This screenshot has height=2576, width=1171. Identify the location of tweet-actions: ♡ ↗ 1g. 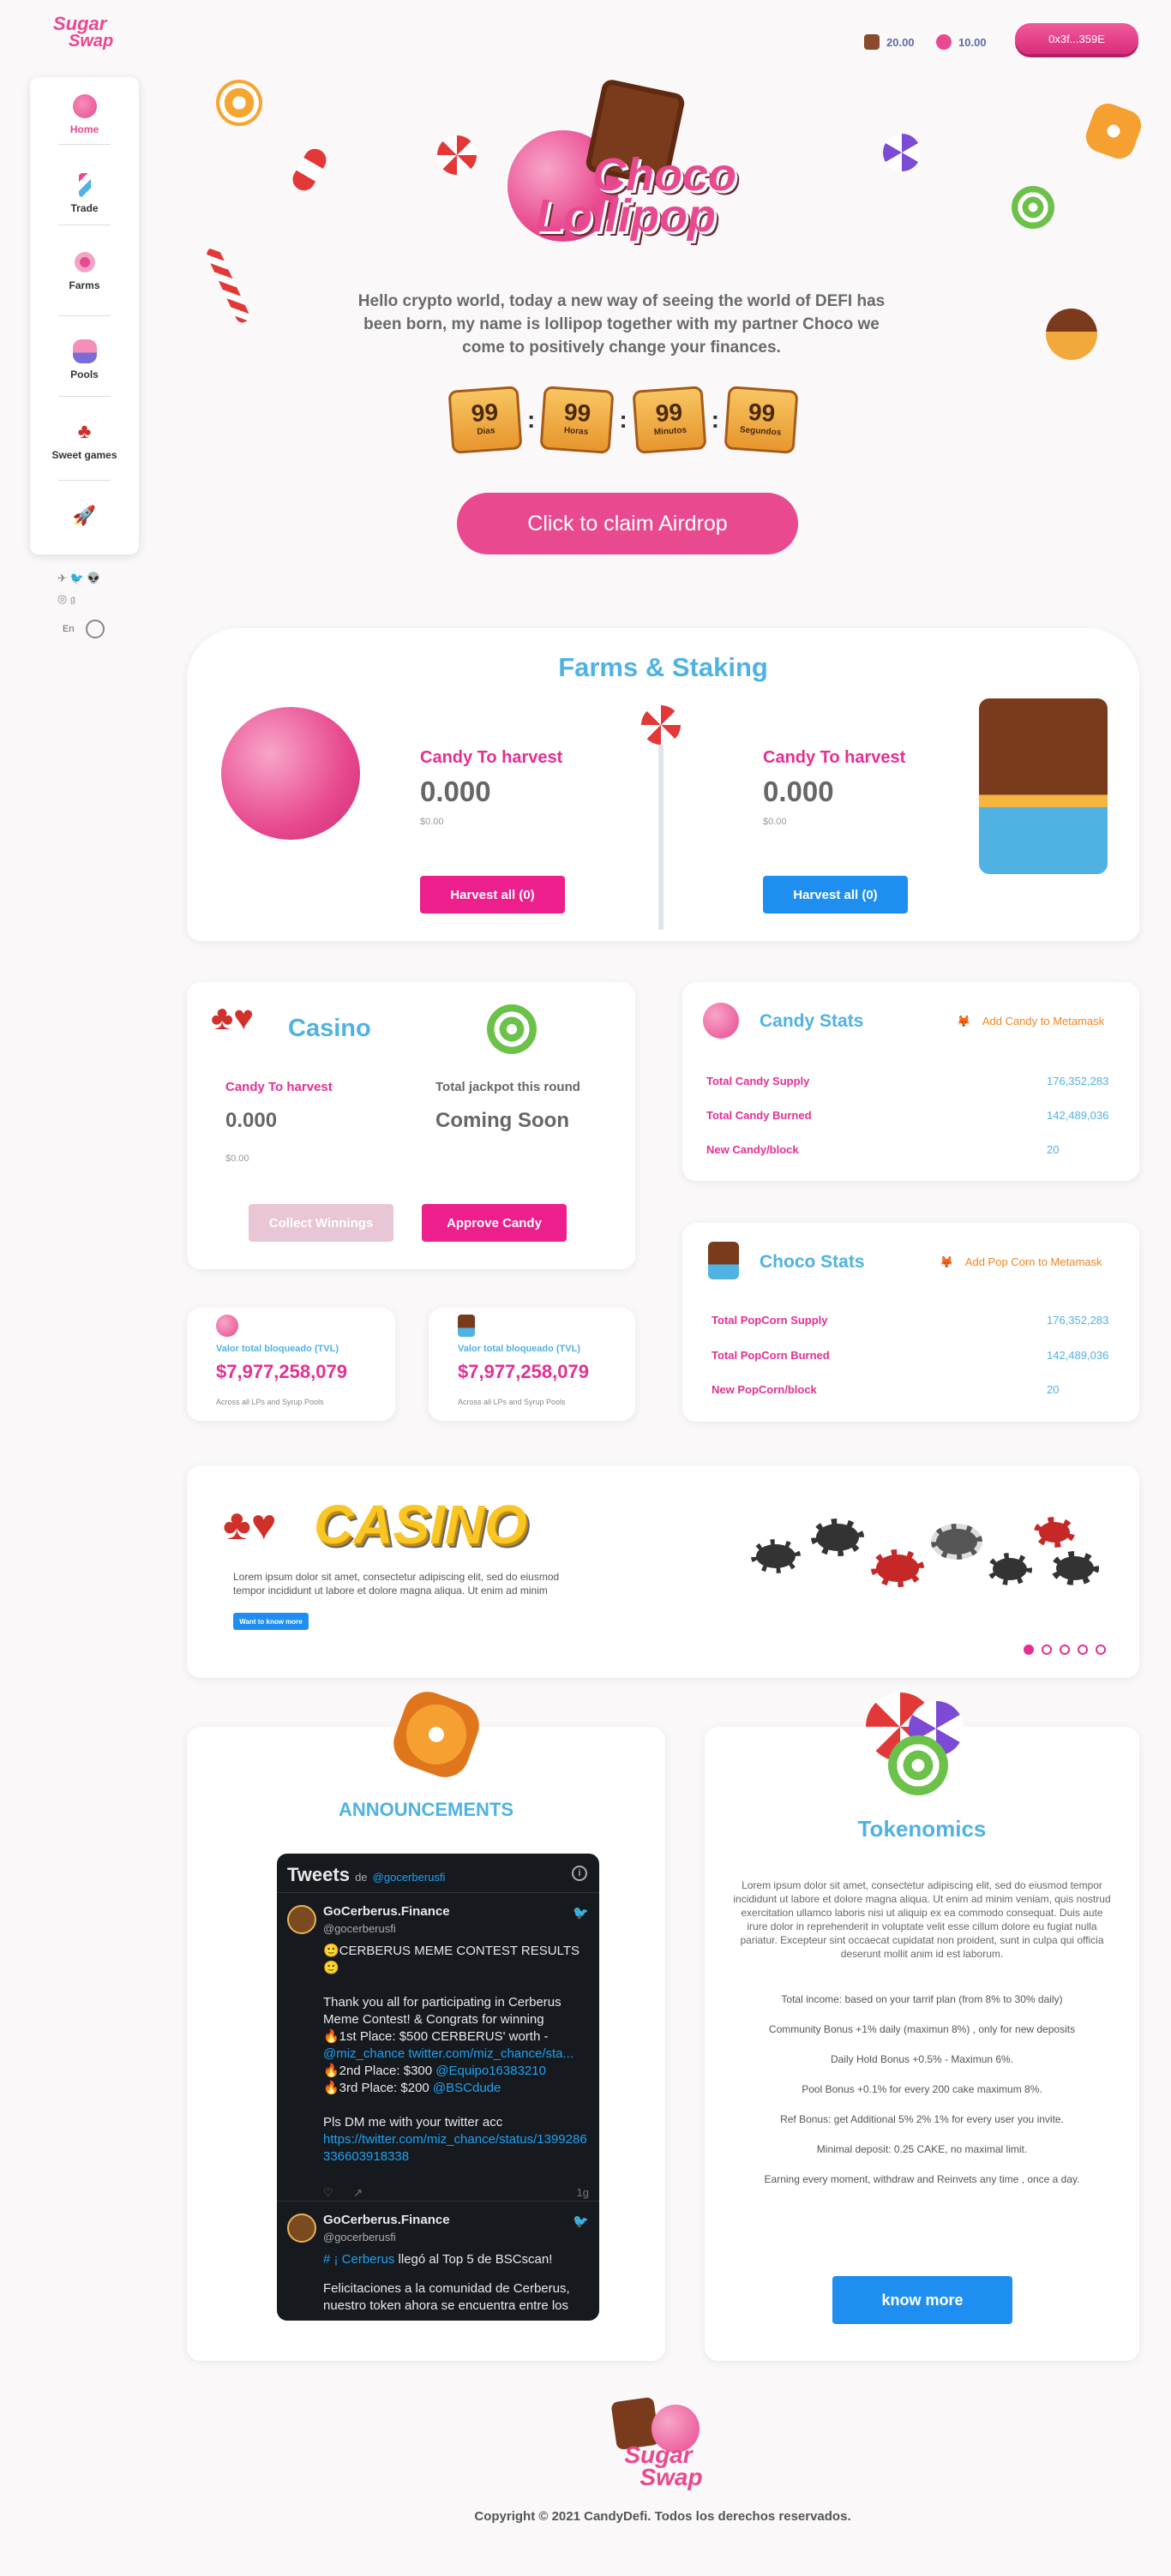
(456, 2193).